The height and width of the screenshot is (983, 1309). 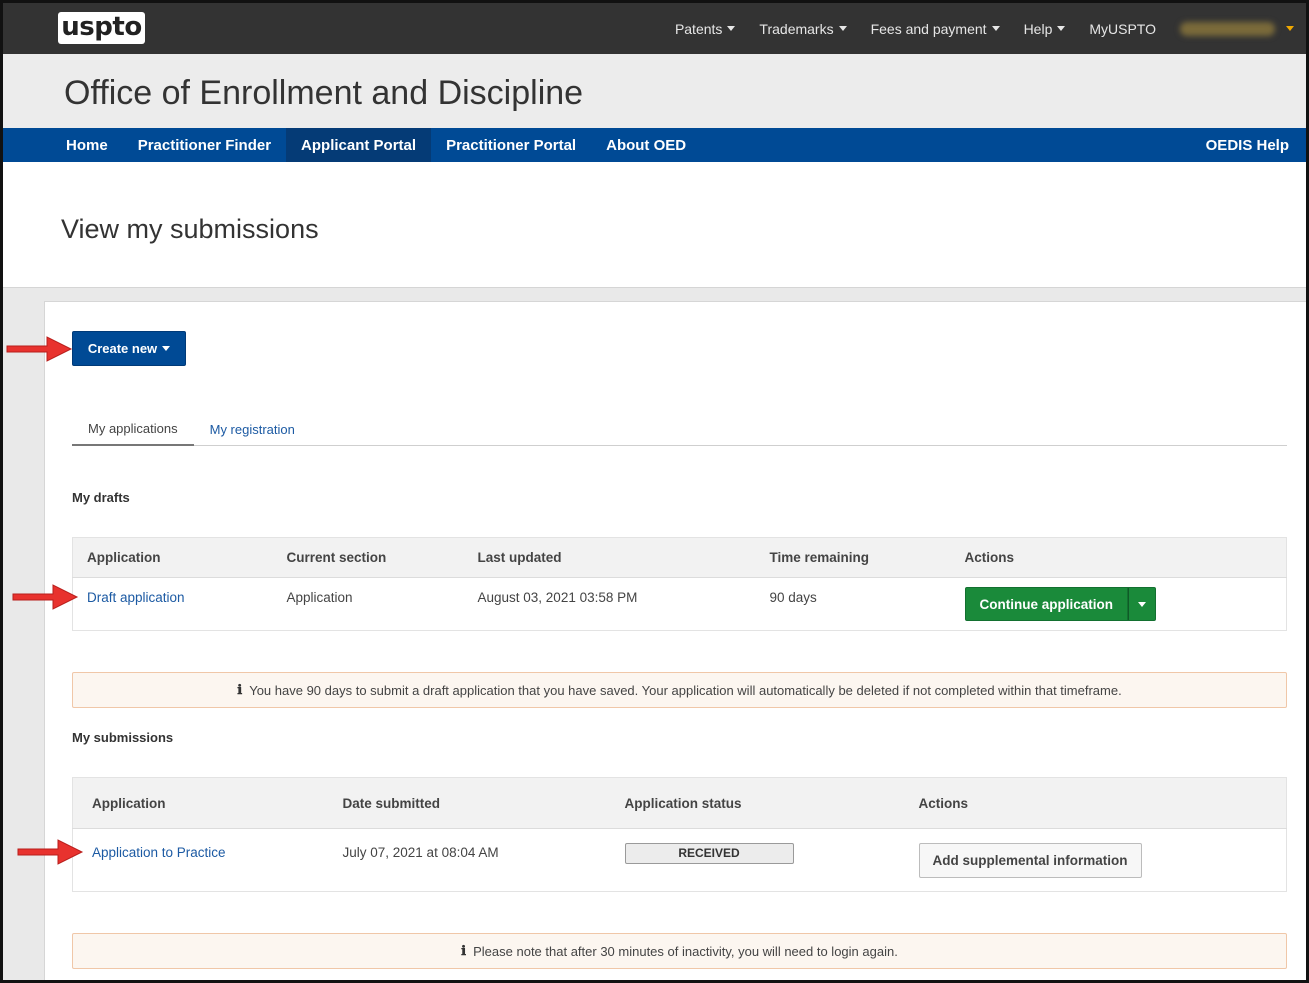 What do you see at coordinates (470, 860) in the screenshot?
I see `date-submitted-cell: July 07, 2021 at 08:04 AM` at bounding box center [470, 860].